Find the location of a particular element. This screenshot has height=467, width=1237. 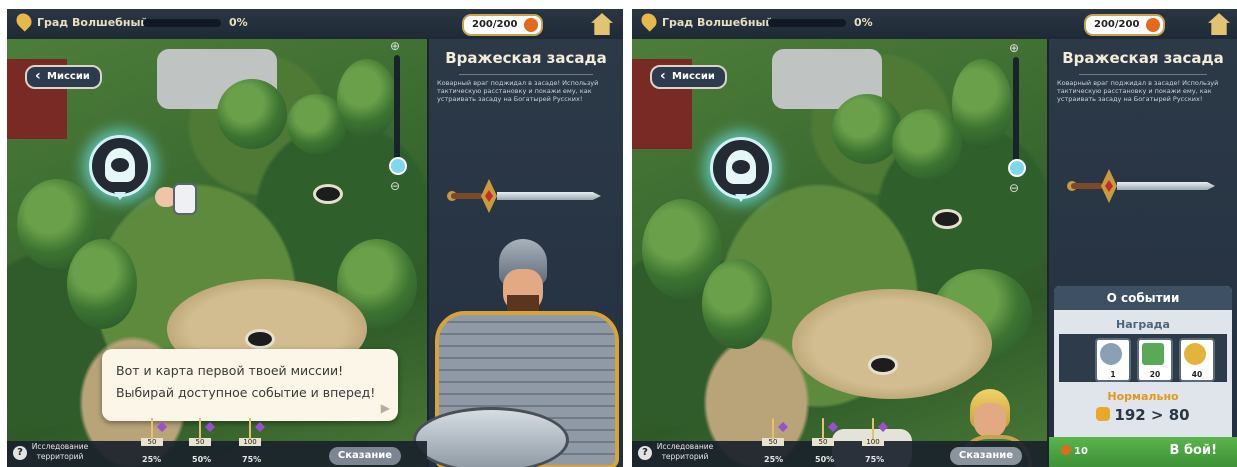

fight-cost-value: 10 is located at coordinates (1081, 451).